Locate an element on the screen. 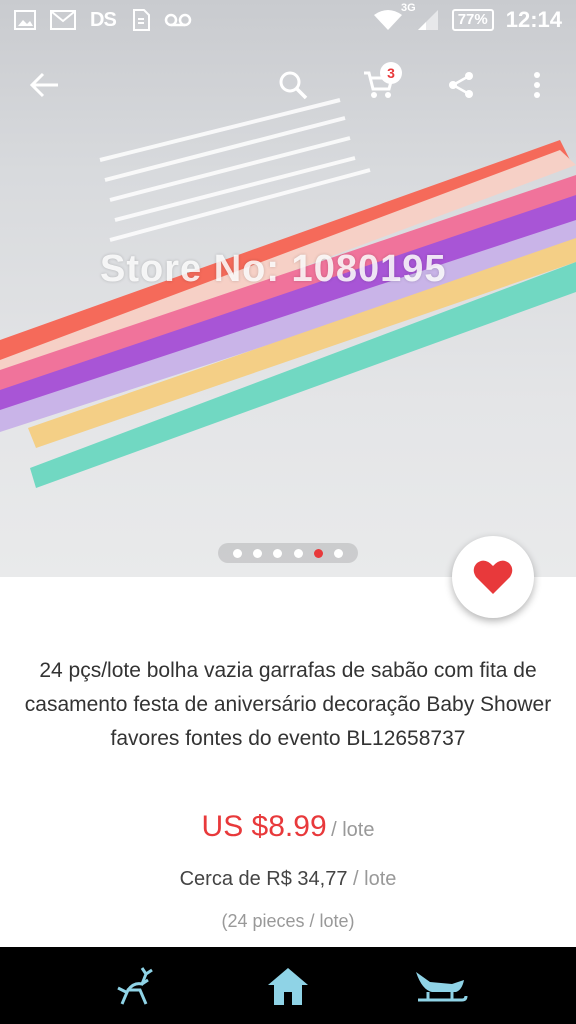 The width and height of the screenshot is (576, 1024). gmail-icon is located at coordinates (63, 20).